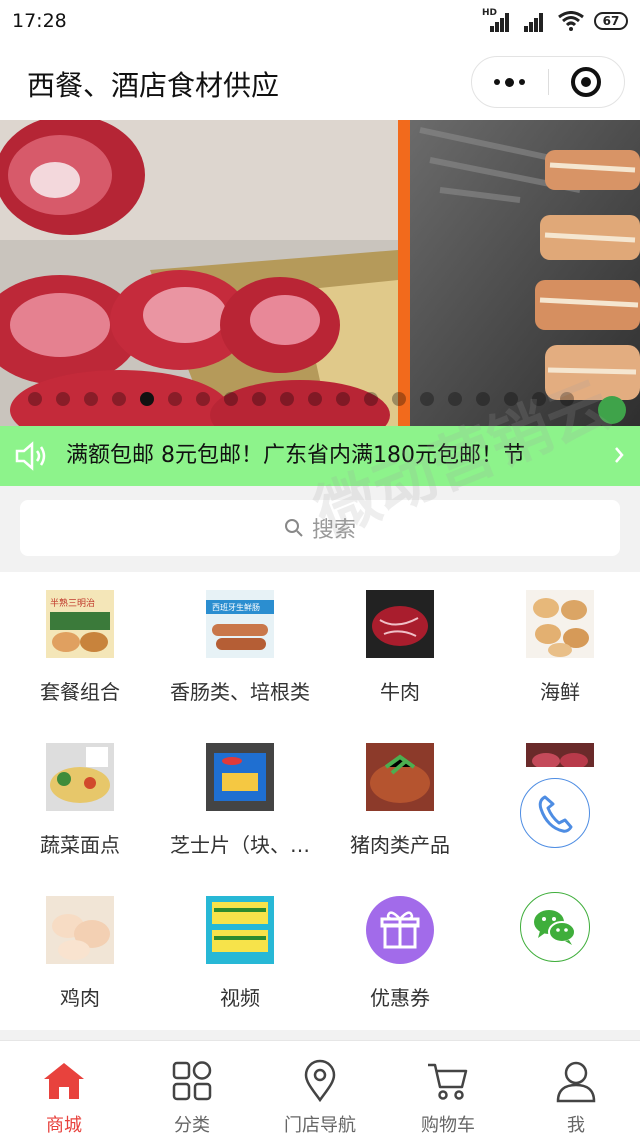 This screenshot has height=1138, width=640. Describe the element at coordinates (39, 21) in the screenshot. I see `status-time: 17:28` at that location.